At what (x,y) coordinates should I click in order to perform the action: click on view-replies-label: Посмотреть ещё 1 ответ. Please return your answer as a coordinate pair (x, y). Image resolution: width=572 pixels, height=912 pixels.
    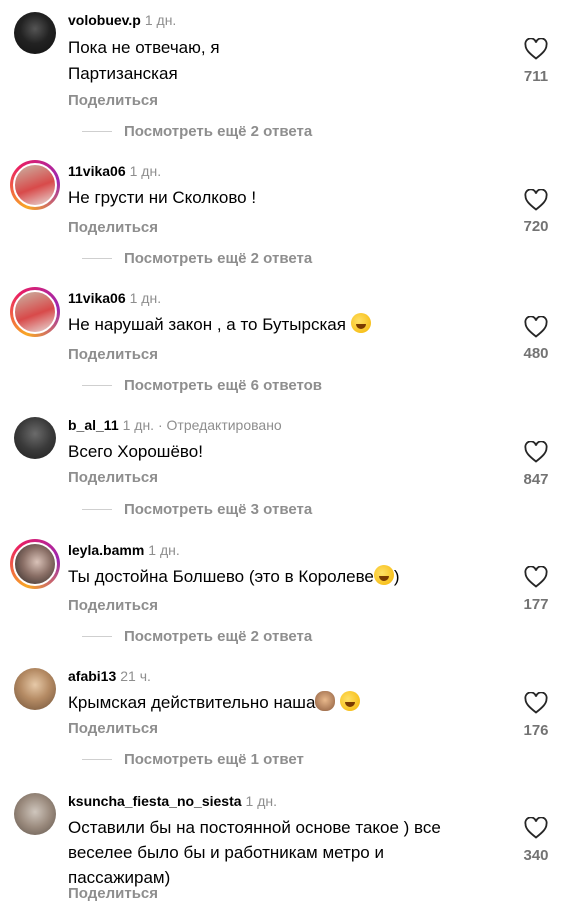
    Looking at the image, I should click on (214, 759).